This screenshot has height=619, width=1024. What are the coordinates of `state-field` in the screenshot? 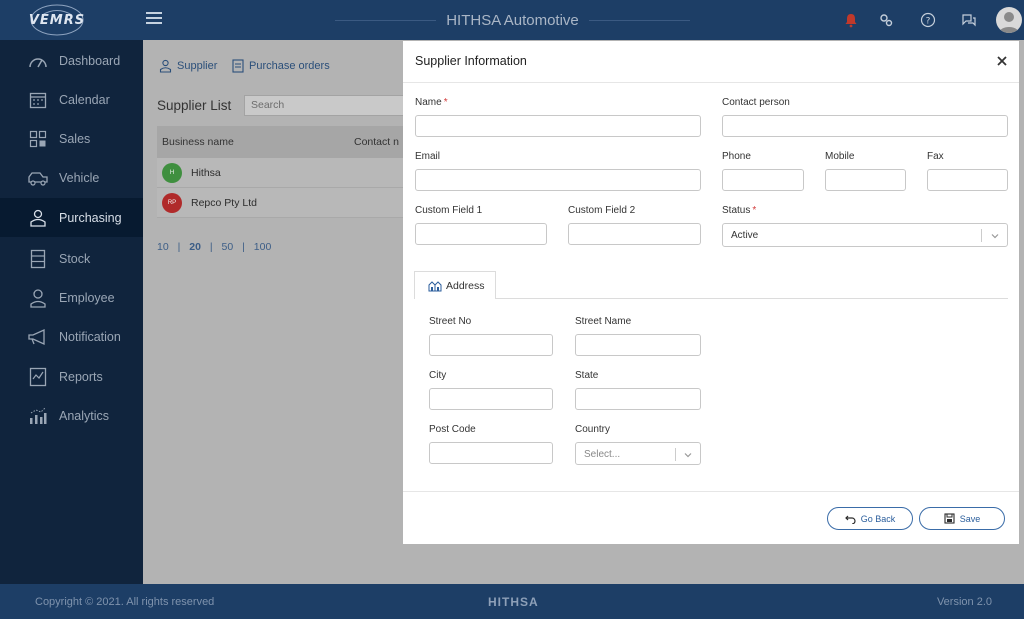 It's located at (638, 399).